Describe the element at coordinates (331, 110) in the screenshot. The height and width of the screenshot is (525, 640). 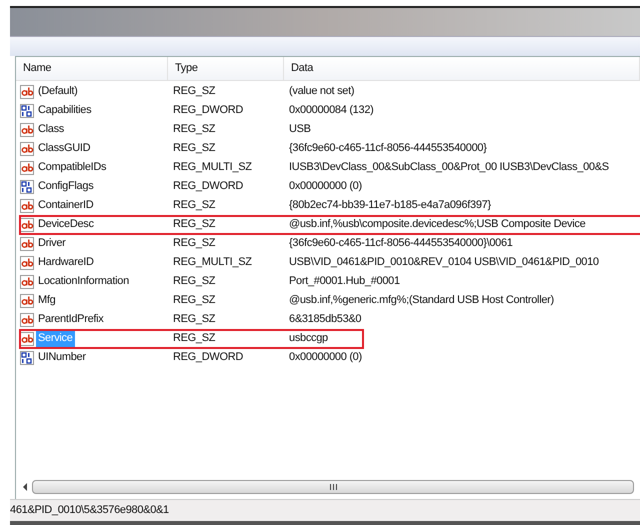
I see `table-cell-text: 0x00000084 (132)` at that location.